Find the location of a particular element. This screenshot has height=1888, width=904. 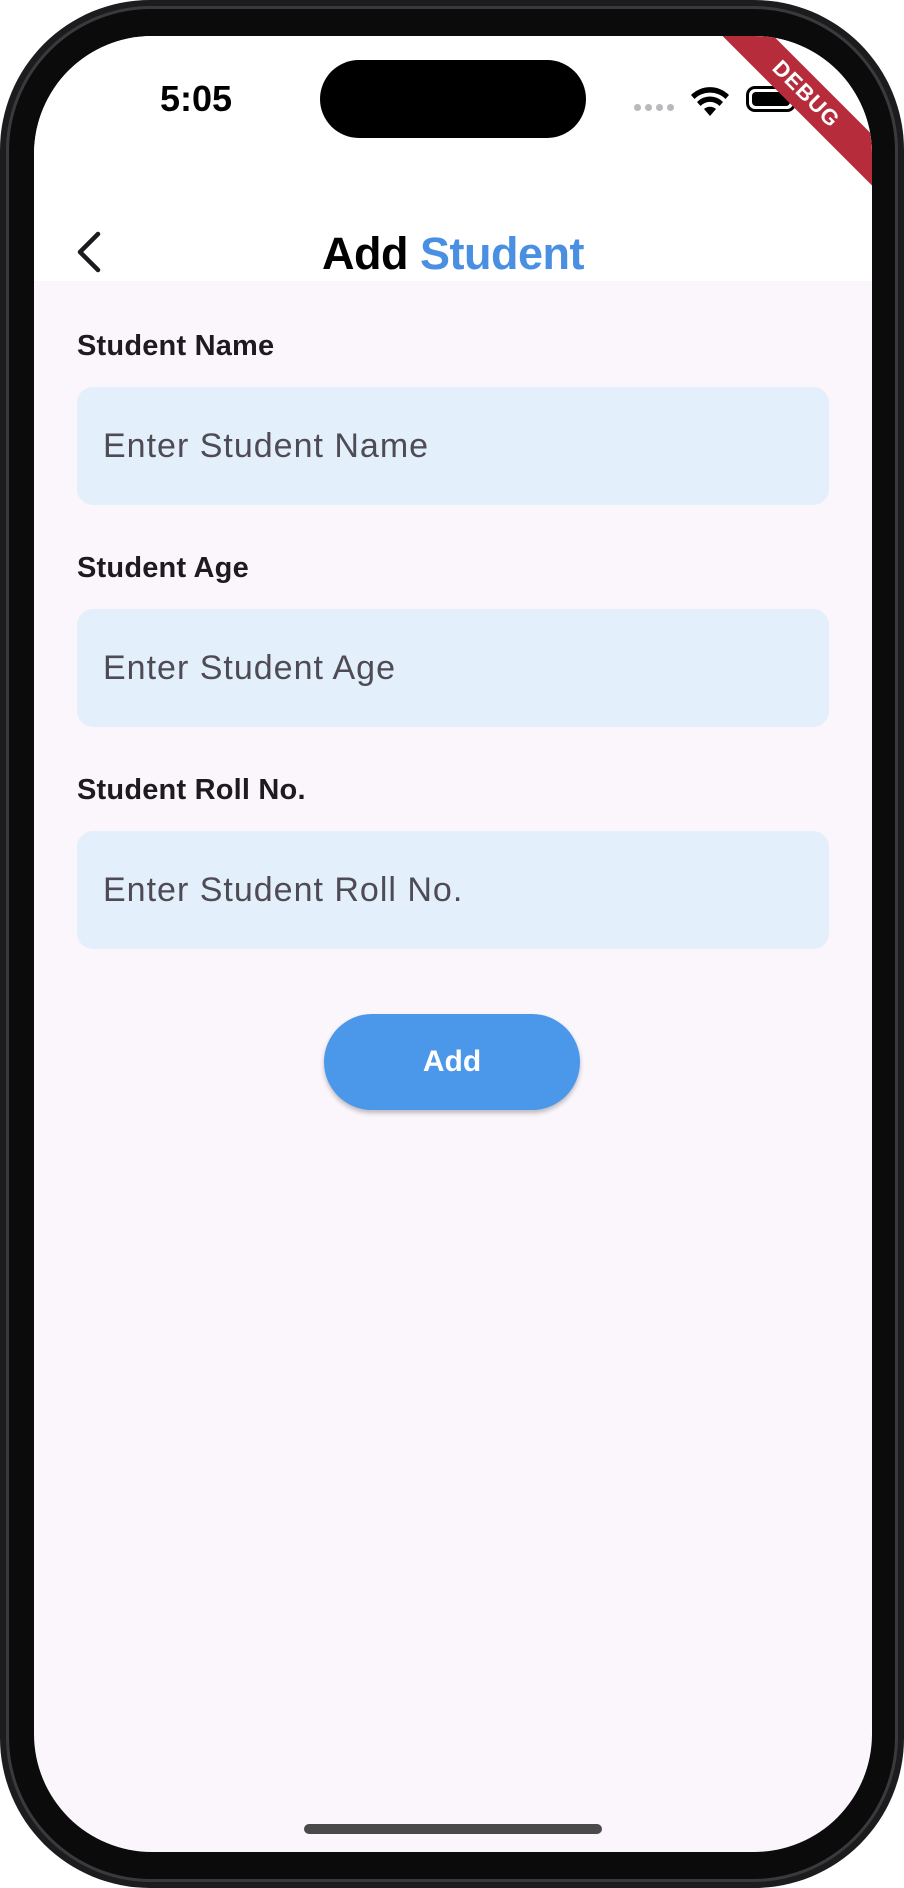

student-roll-input is located at coordinates (453, 890).